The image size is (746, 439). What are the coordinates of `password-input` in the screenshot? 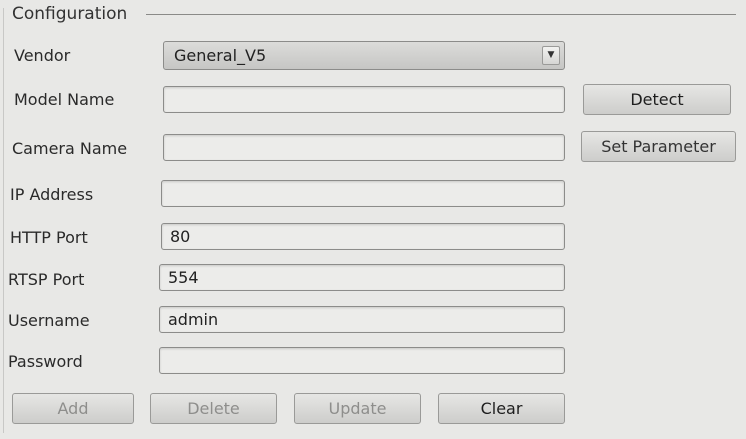 It's located at (362, 360).